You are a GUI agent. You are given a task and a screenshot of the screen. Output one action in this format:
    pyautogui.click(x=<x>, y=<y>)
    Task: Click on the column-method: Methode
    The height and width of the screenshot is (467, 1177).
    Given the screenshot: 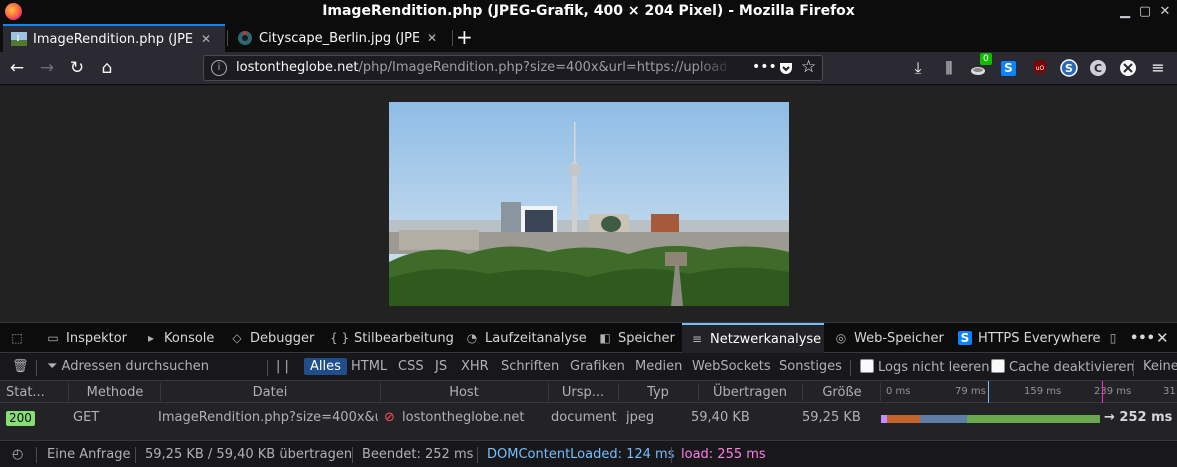 What is the action you would take?
    pyautogui.click(x=115, y=392)
    